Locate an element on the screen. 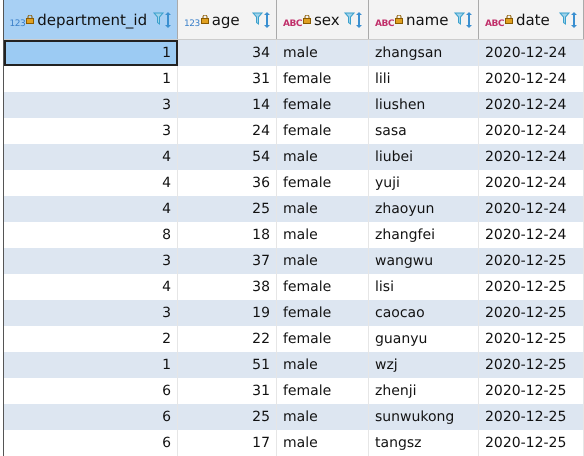 The width and height of the screenshot is (584, 456). table-cell: 17 is located at coordinates (227, 443).